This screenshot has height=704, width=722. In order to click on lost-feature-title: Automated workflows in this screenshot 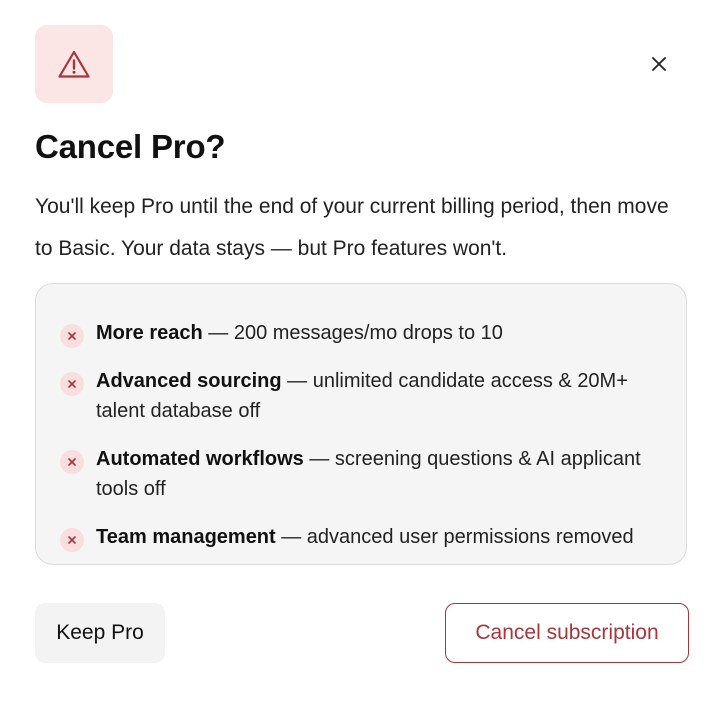, I will do `click(200, 459)`.